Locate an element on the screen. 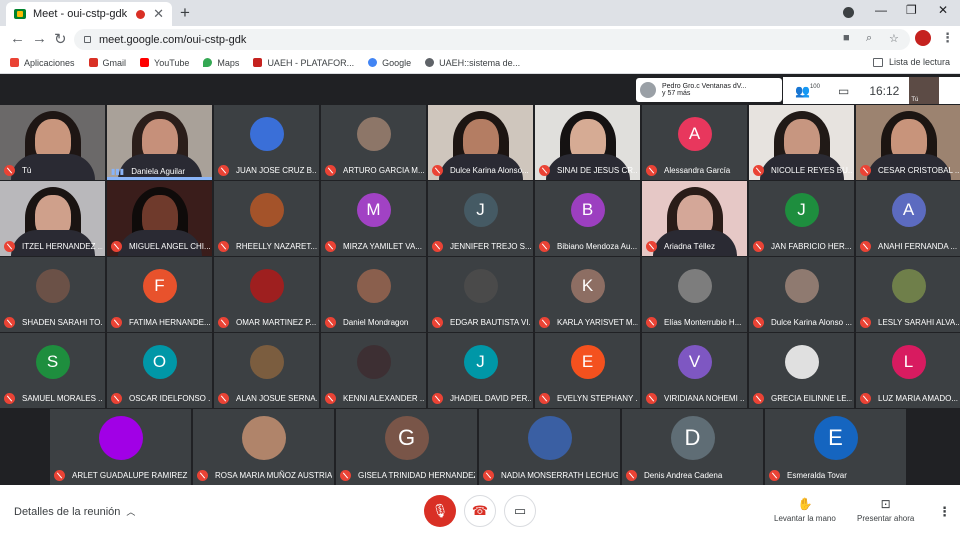  microphone-toggle-button: 🎙 is located at coordinates (440, 511).